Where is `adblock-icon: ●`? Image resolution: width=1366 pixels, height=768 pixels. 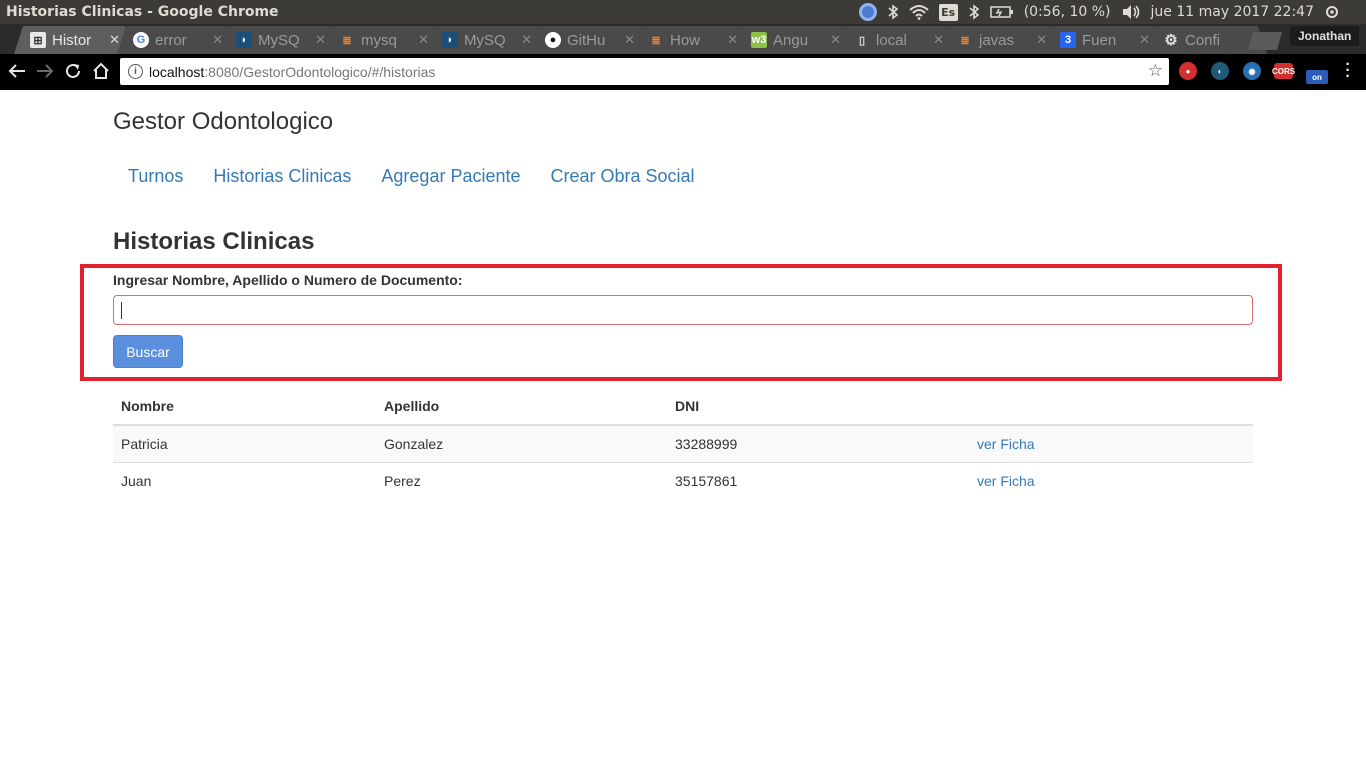
adblock-icon: ● is located at coordinates (1188, 71).